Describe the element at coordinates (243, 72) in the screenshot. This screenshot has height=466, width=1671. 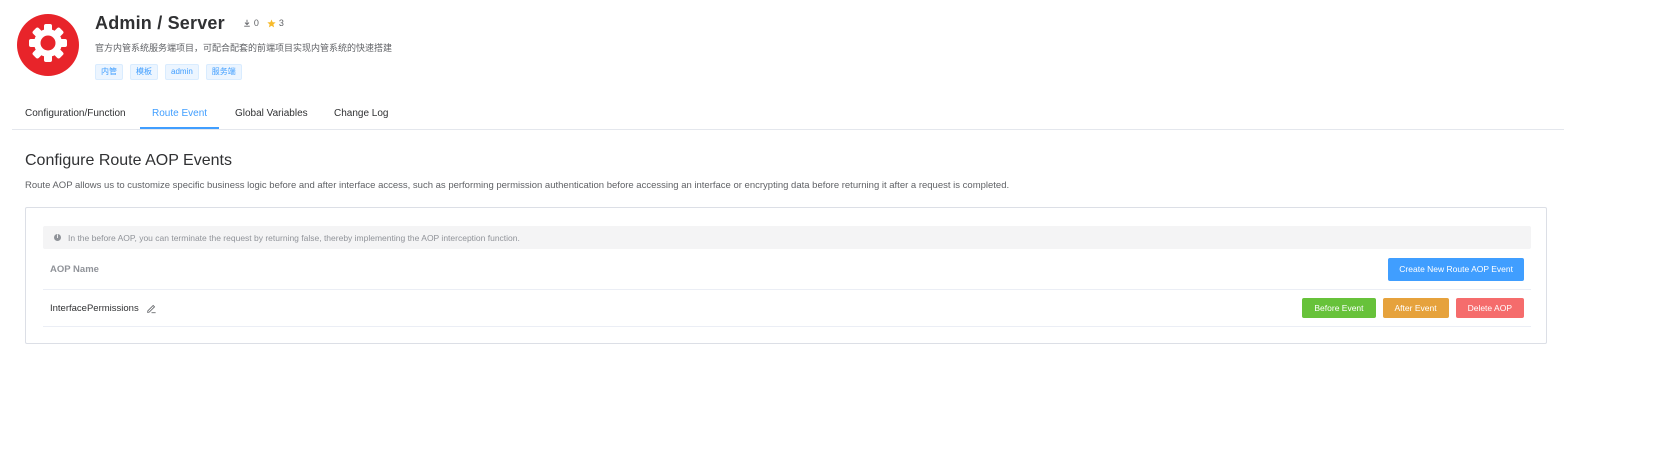
I see `tag-list: 内管 模板 admin 服务端` at that location.